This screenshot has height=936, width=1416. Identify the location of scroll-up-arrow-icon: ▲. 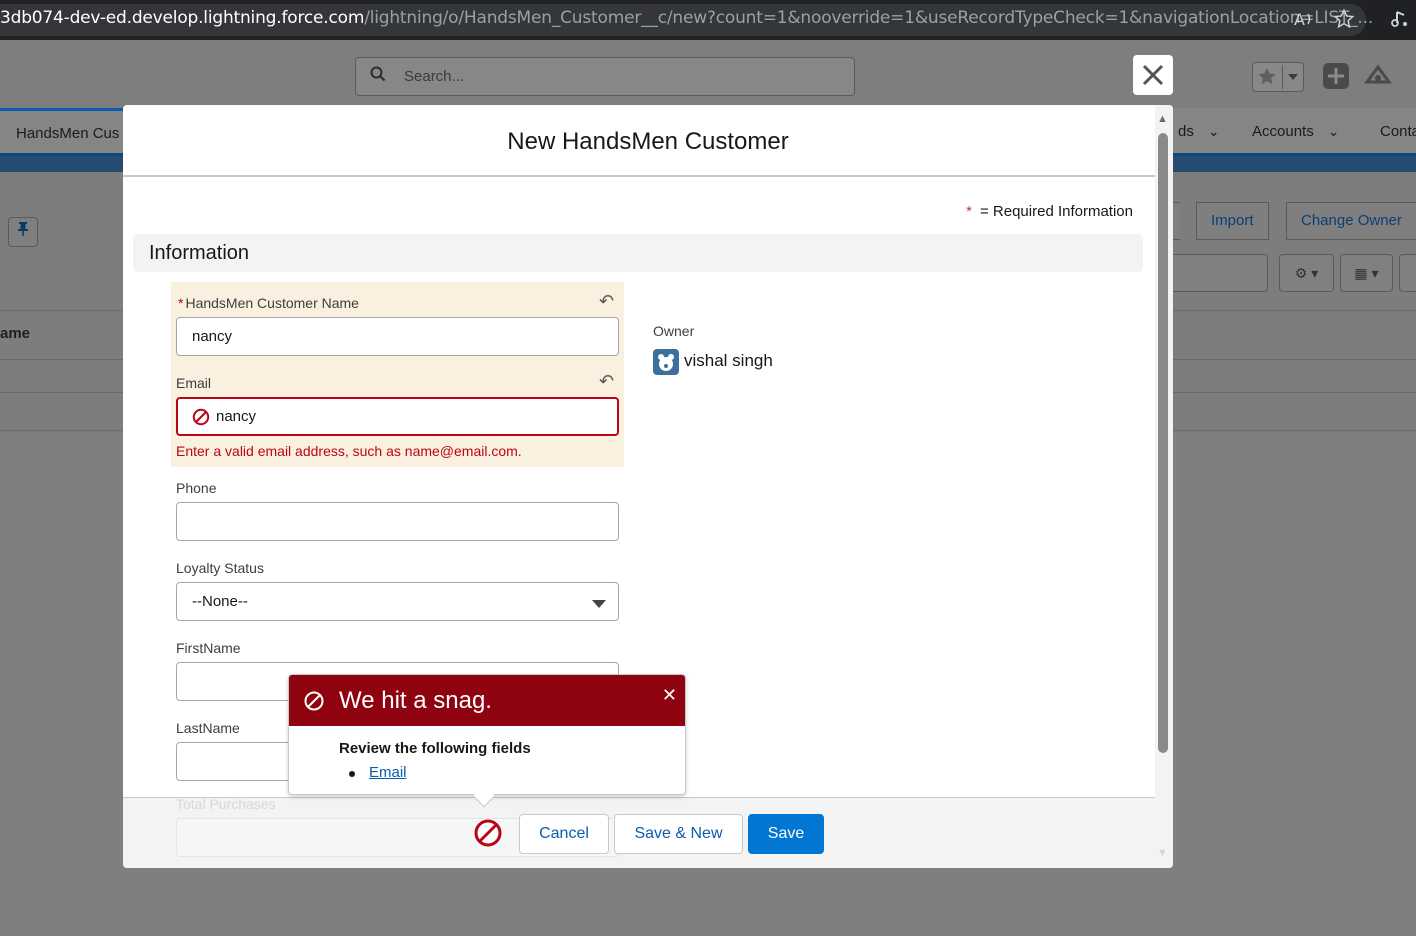
(1162, 119).